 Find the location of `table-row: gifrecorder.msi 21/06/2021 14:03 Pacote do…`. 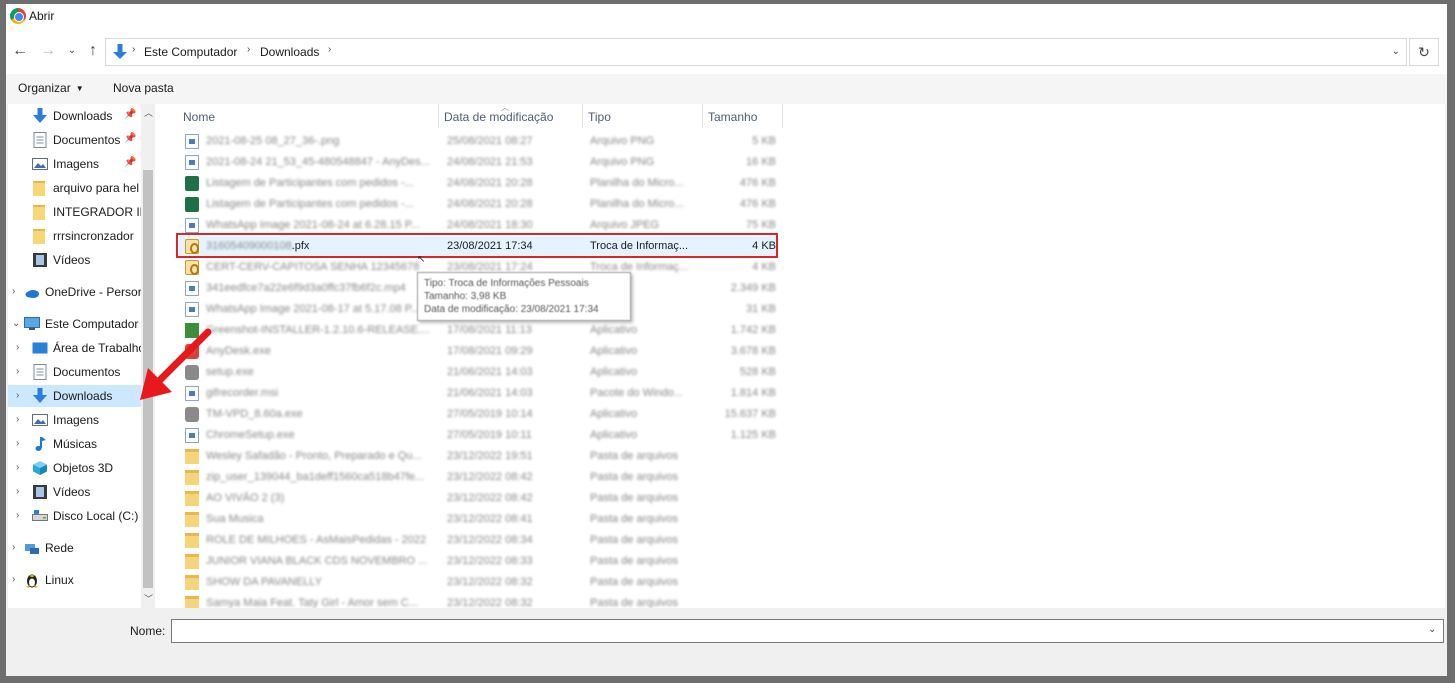

table-row: gifrecorder.msi 21/06/2021 14:03 Pacote do… is located at coordinates (478, 393).